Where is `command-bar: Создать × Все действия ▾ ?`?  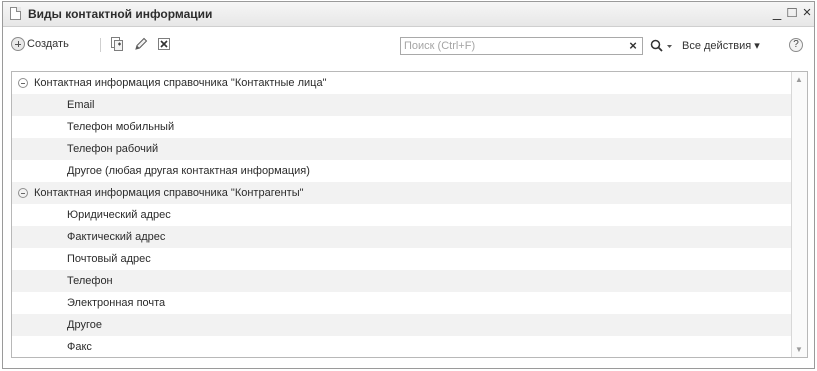
command-bar: Создать × Все действия ▾ ? is located at coordinates (408, 44).